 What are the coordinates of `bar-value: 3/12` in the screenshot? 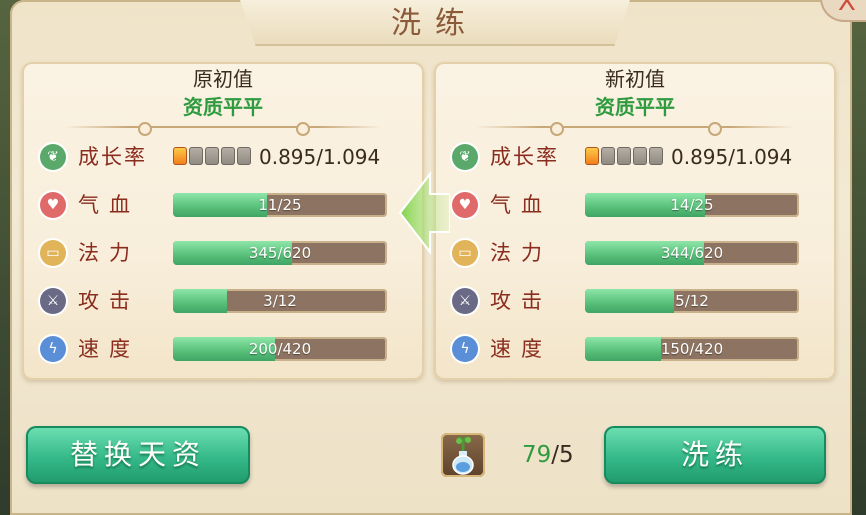 It's located at (280, 301).